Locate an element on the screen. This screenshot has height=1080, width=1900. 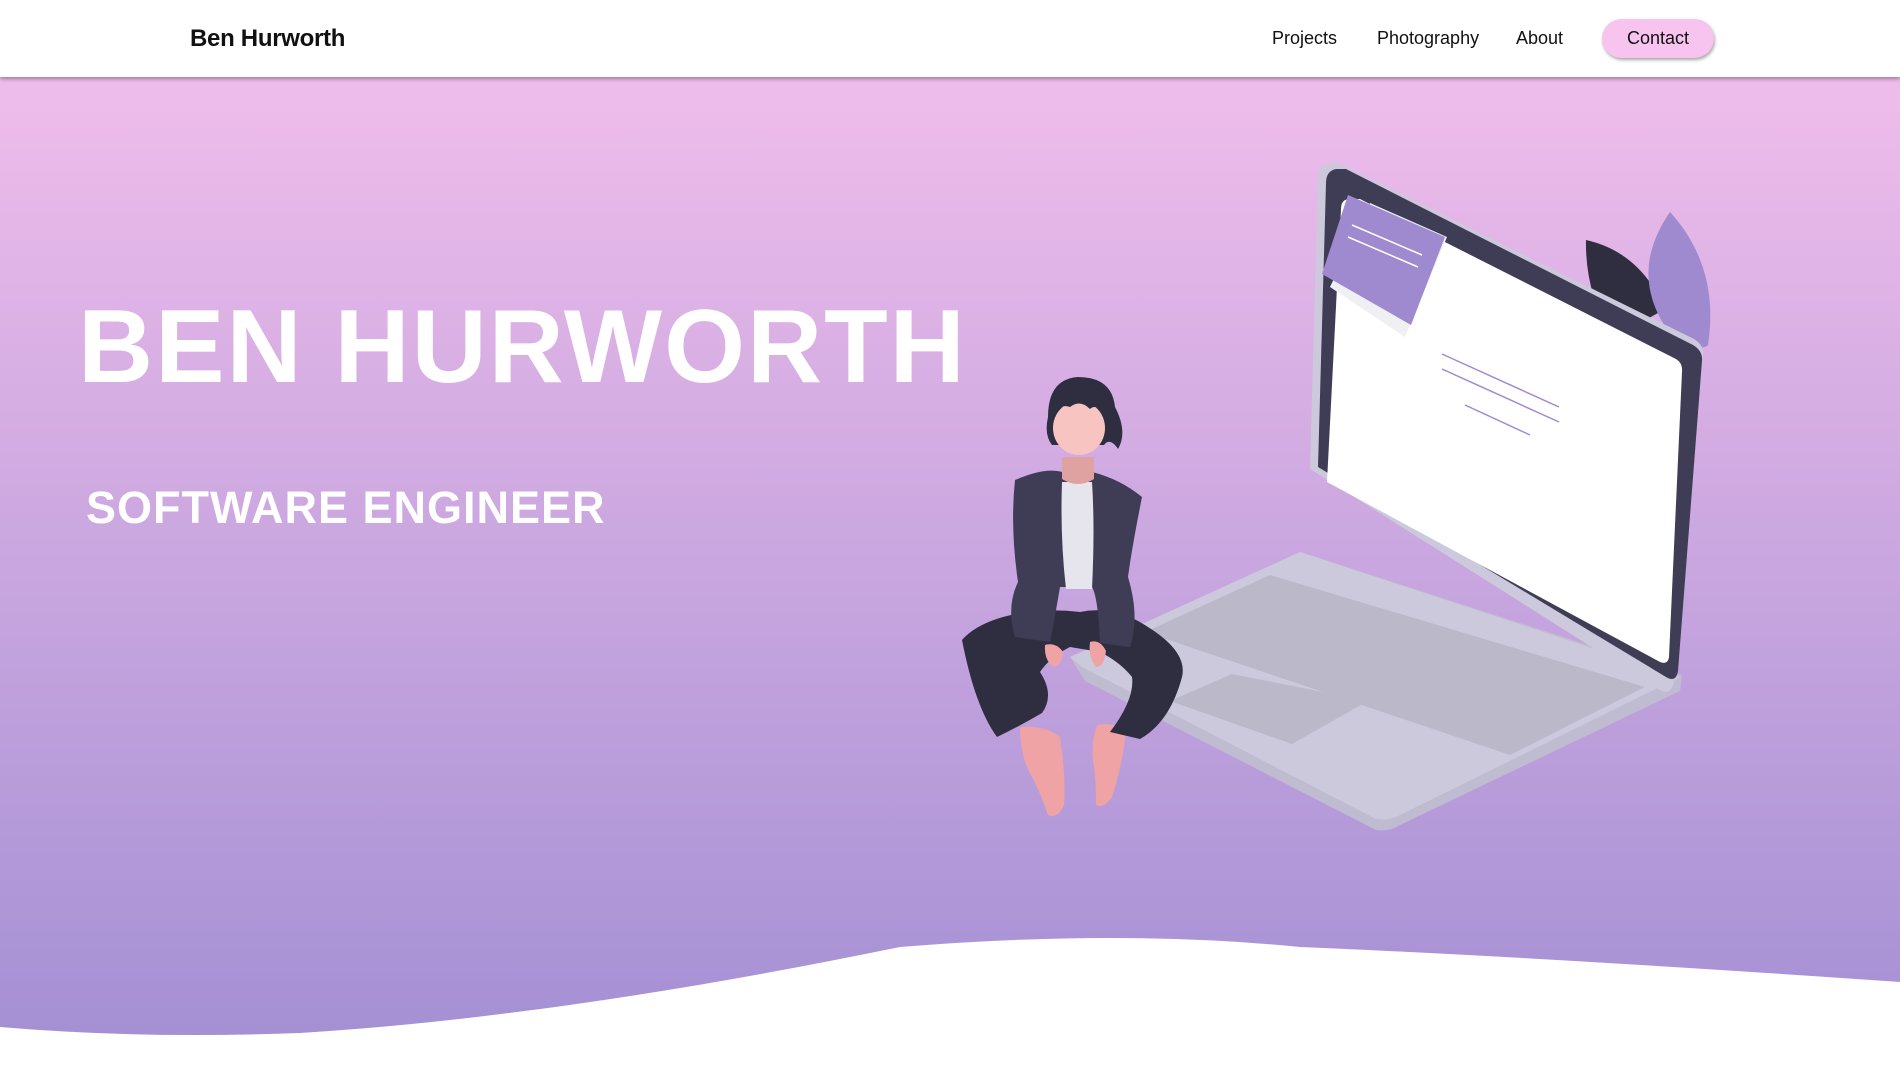
person-figure-icon is located at coordinates (1072, 596).